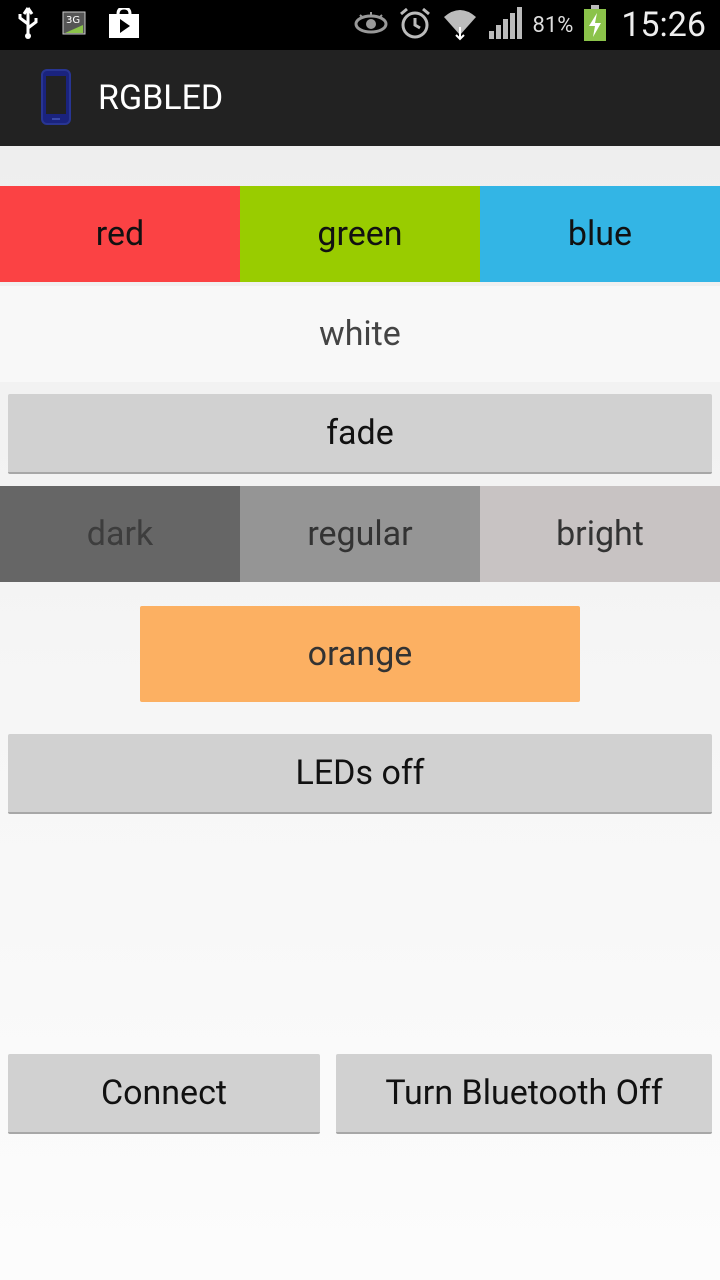  Describe the element at coordinates (56, 99) in the screenshot. I see `phone-icon` at that location.